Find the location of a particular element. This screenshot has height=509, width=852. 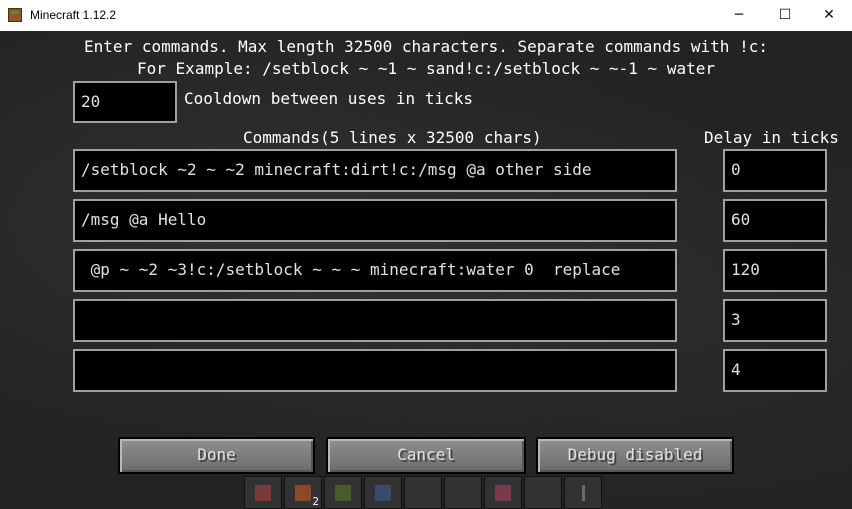

stack-count: 2 is located at coordinates (315, 501).